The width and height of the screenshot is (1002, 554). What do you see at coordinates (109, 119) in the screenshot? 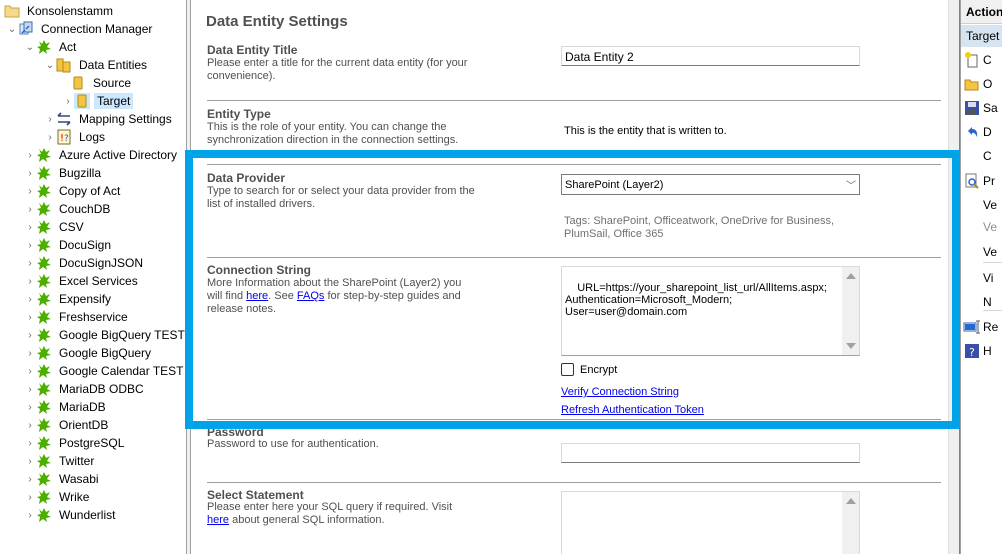
I see `tree-item-mapping-settings: › Mapping Settings` at bounding box center [109, 119].